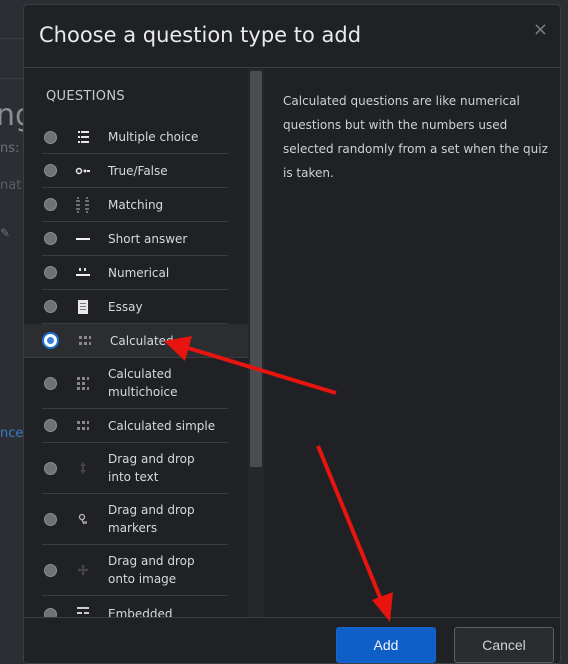 This screenshot has height=664, width=568. Describe the element at coordinates (153, 137) in the screenshot. I see `question-type-label: Multiple choice` at that location.